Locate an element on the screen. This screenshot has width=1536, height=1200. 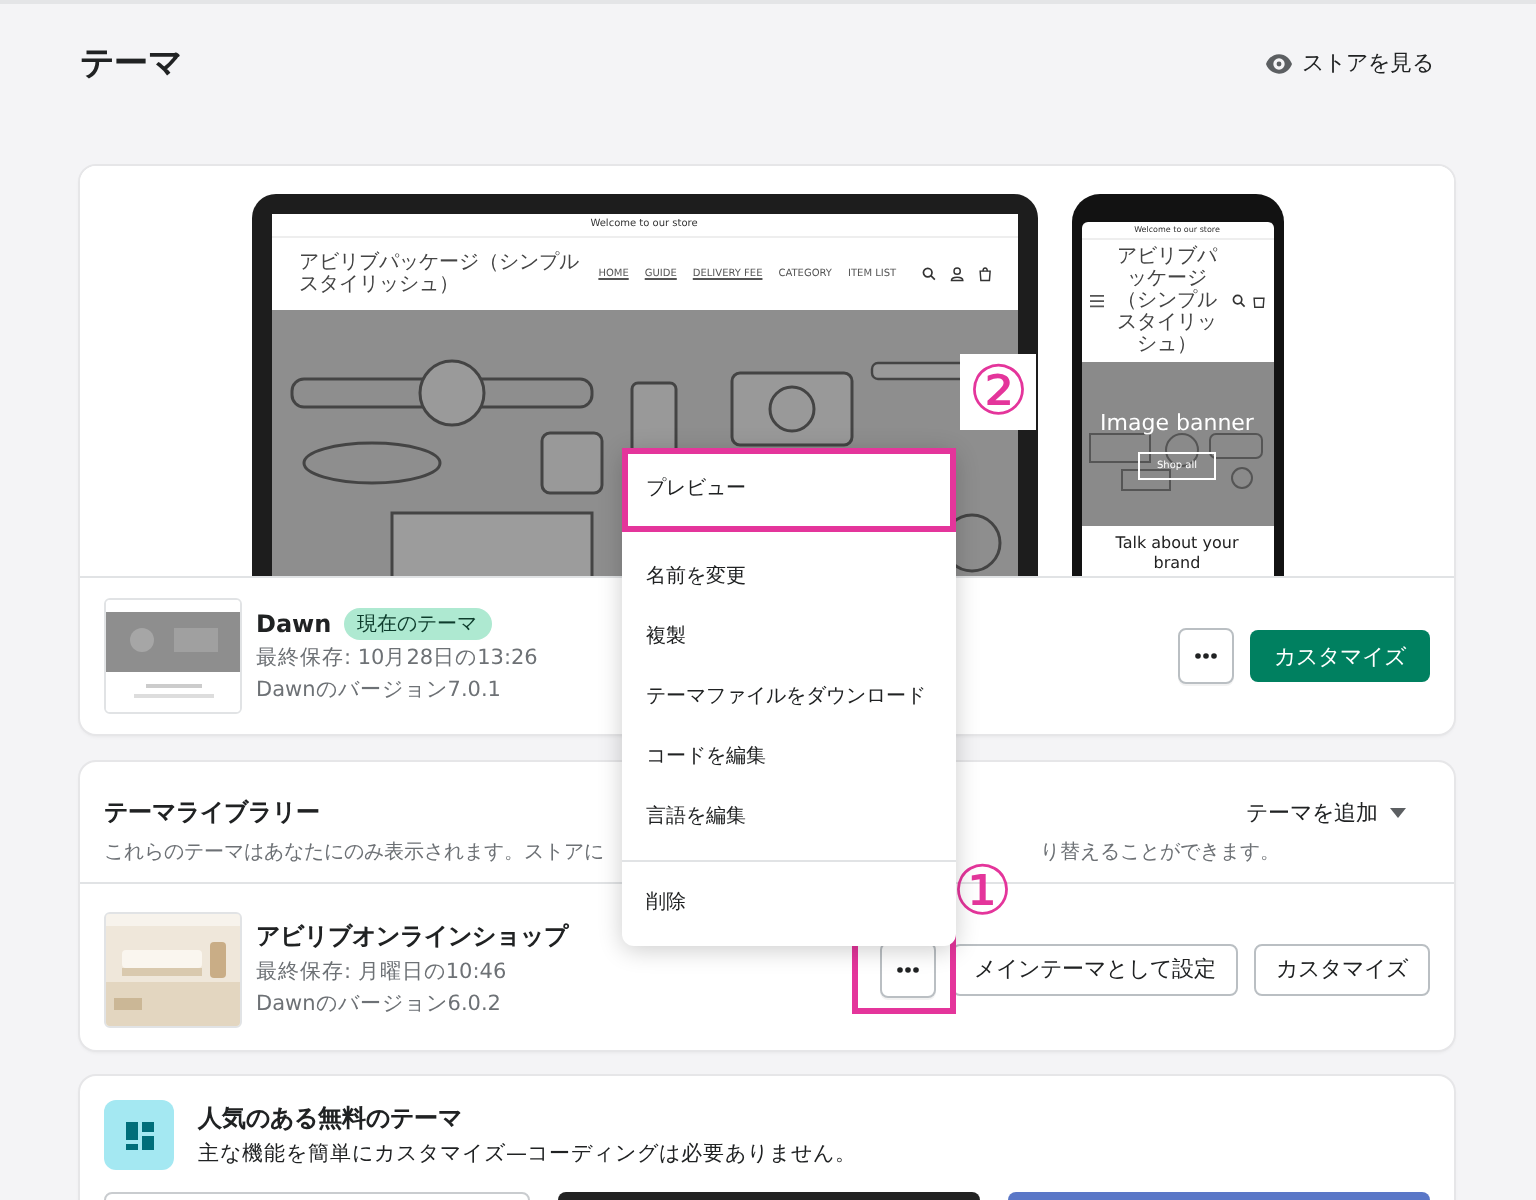
eye-icon is located at coordinates (1279, 63).